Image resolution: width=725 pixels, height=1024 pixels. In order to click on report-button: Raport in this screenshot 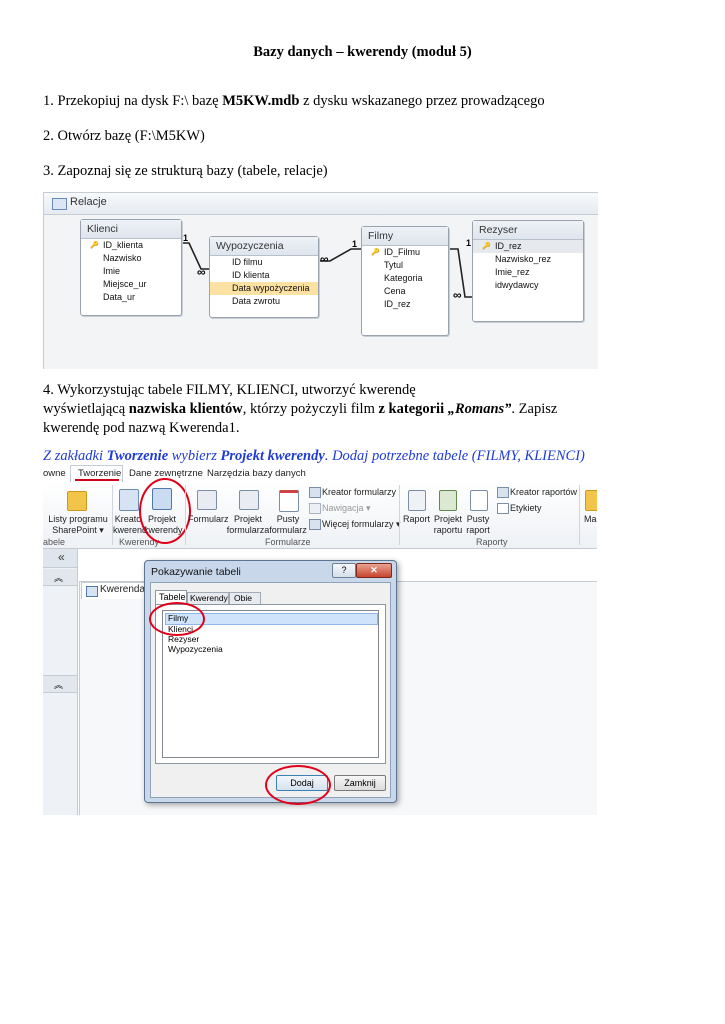, I will do `click(416, 519)`.